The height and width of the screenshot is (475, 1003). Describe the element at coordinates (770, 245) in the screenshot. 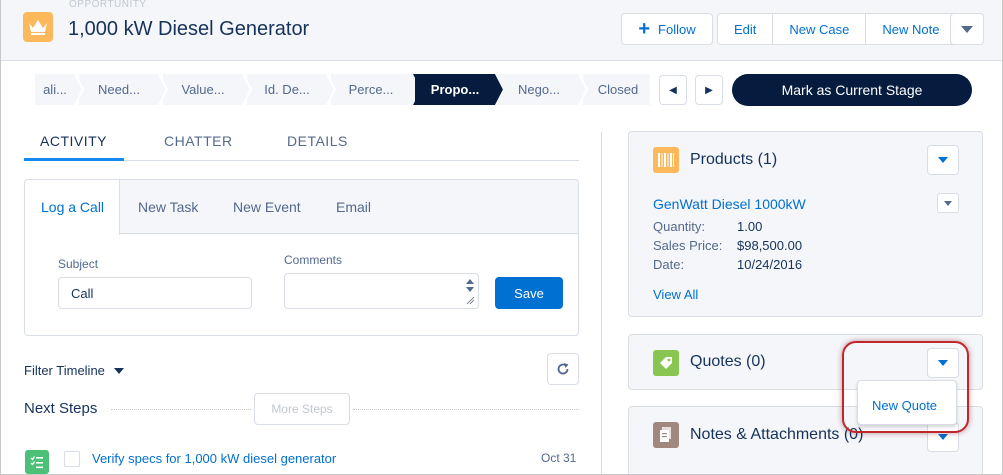

I see `sales-price-value: $98,500.00` at that location.